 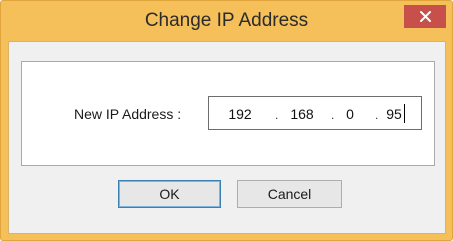 I want to click on cancel-button: Cancel, so click(x=289, y=194).